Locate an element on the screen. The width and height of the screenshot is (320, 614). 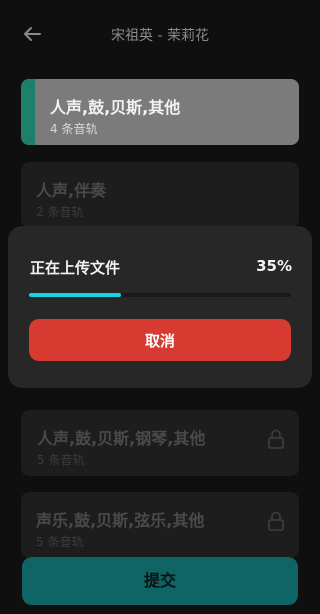
page-title: 宋祖英 - 茉莉花 is located at coordinates (160, 36).